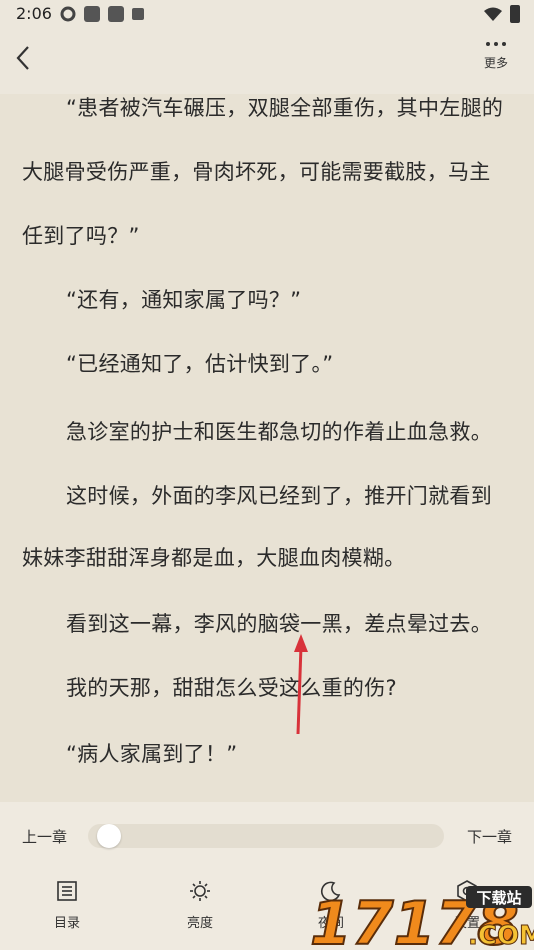 The height and width of the screenshot is (950, 534). Describe the element at coordinates (108, 836) in the screenshot. I see `slider-thumb` at that location.